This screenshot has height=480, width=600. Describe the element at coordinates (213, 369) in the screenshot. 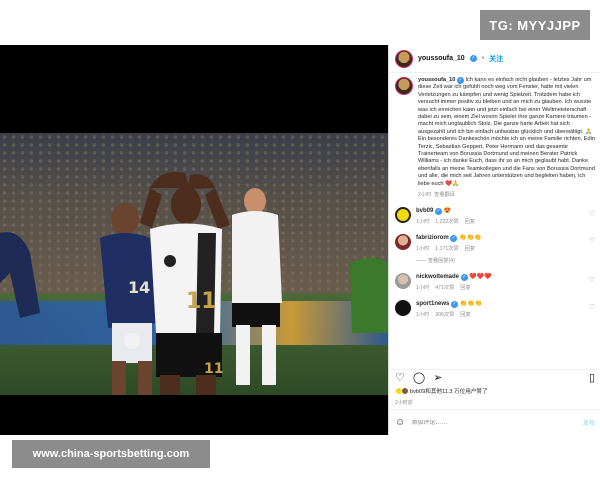

I see `svg-text: 11` at that location.